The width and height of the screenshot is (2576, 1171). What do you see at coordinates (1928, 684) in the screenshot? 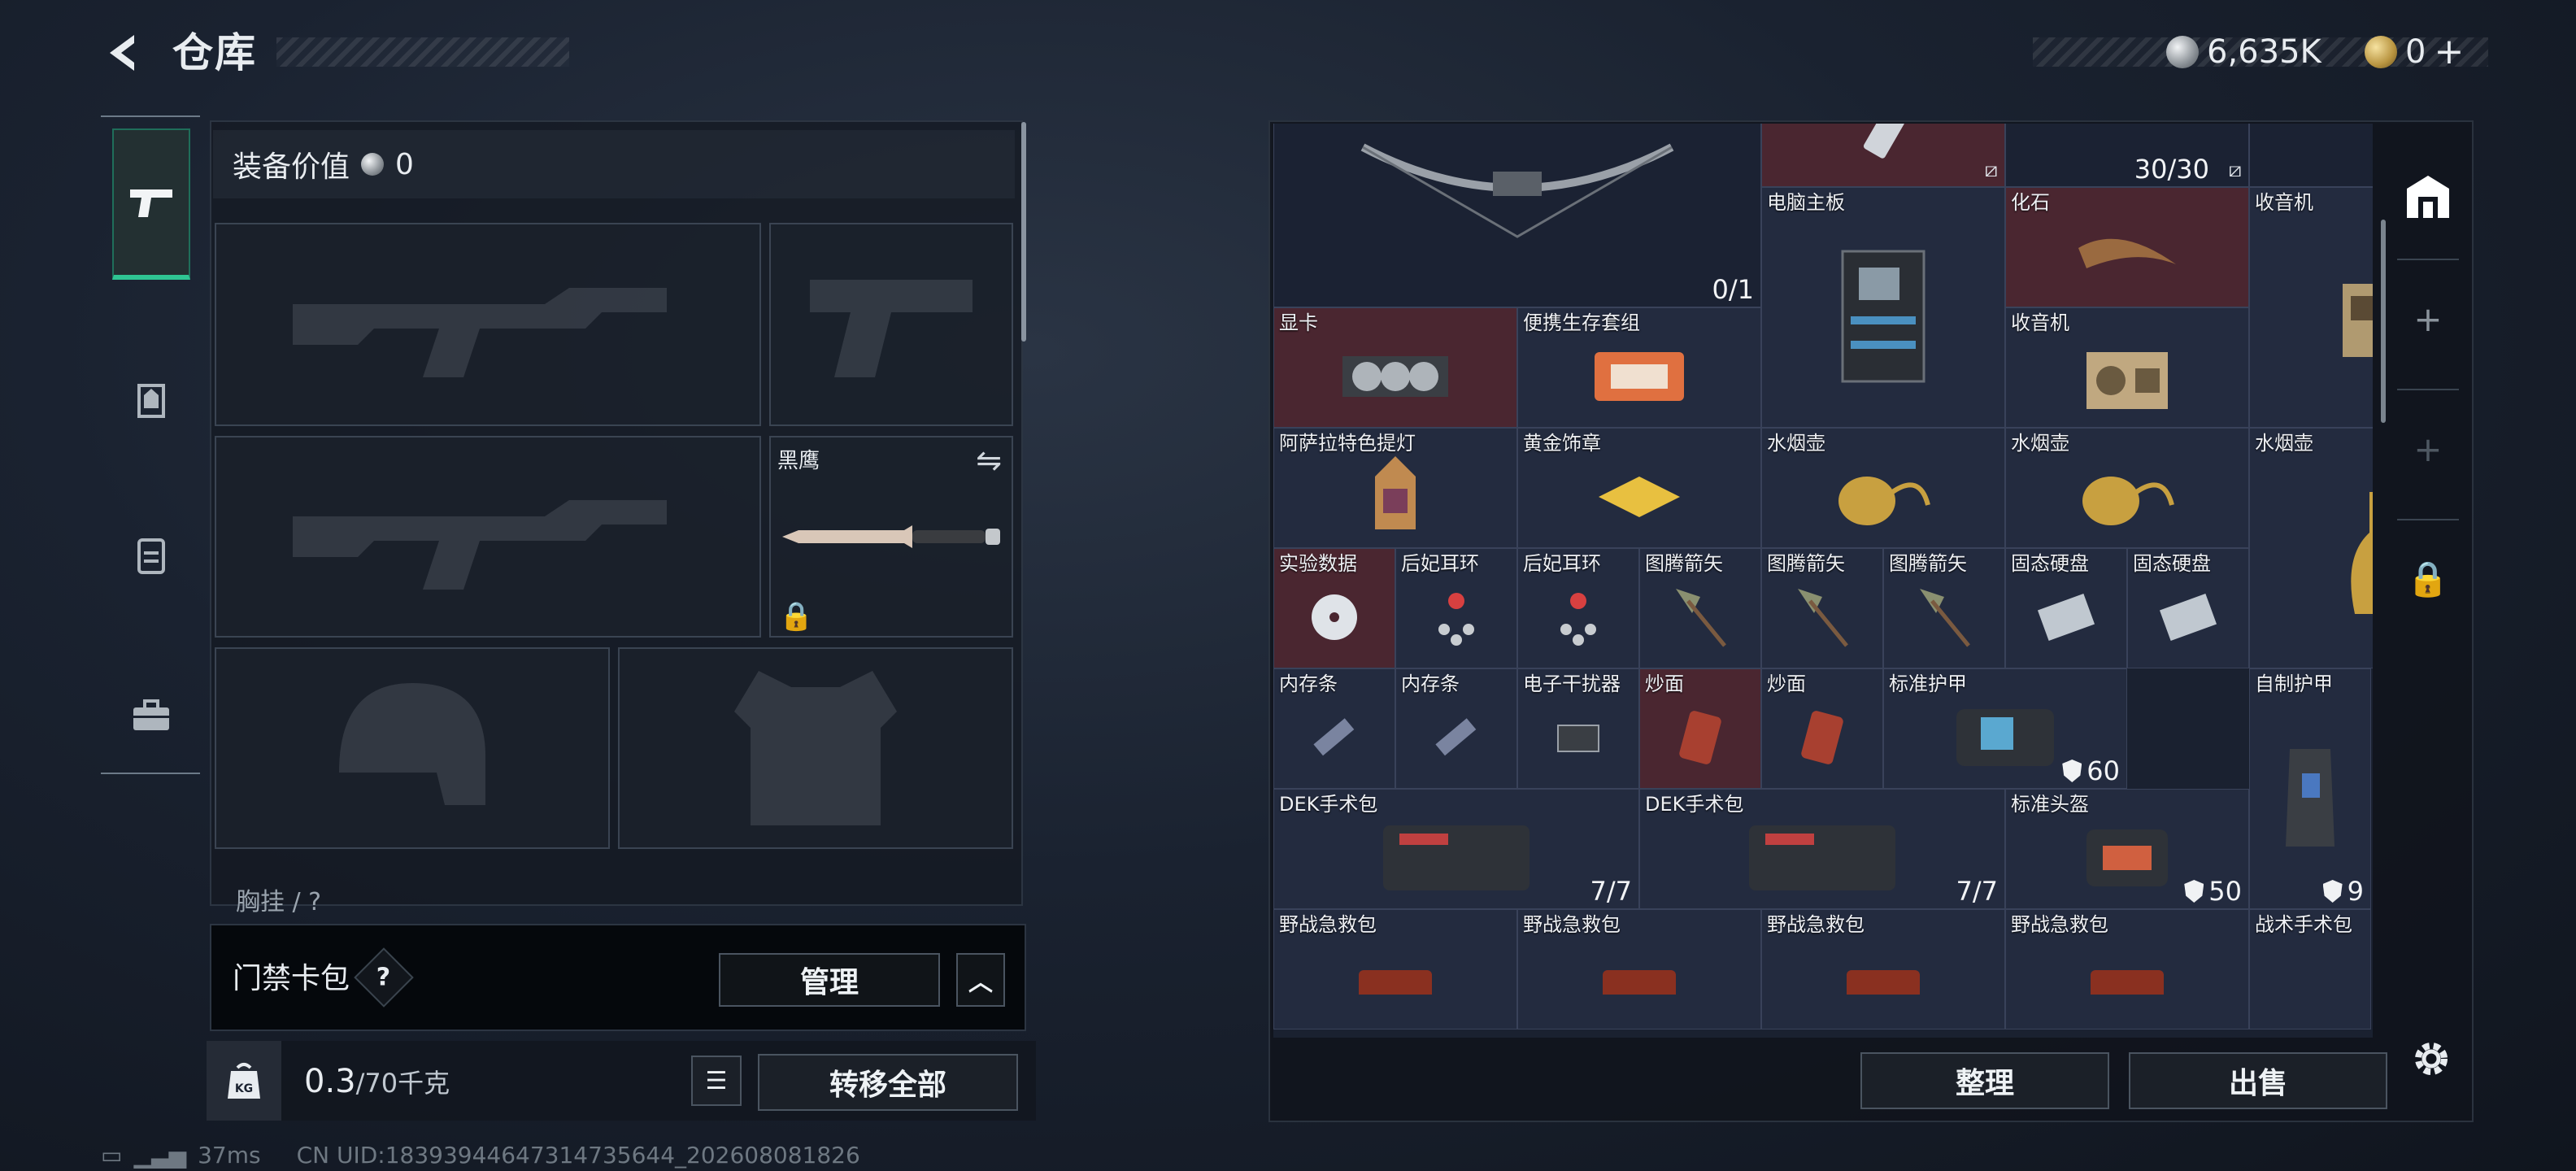
I see `item-name: 标准护甲` at bounding box center [1928, 684].